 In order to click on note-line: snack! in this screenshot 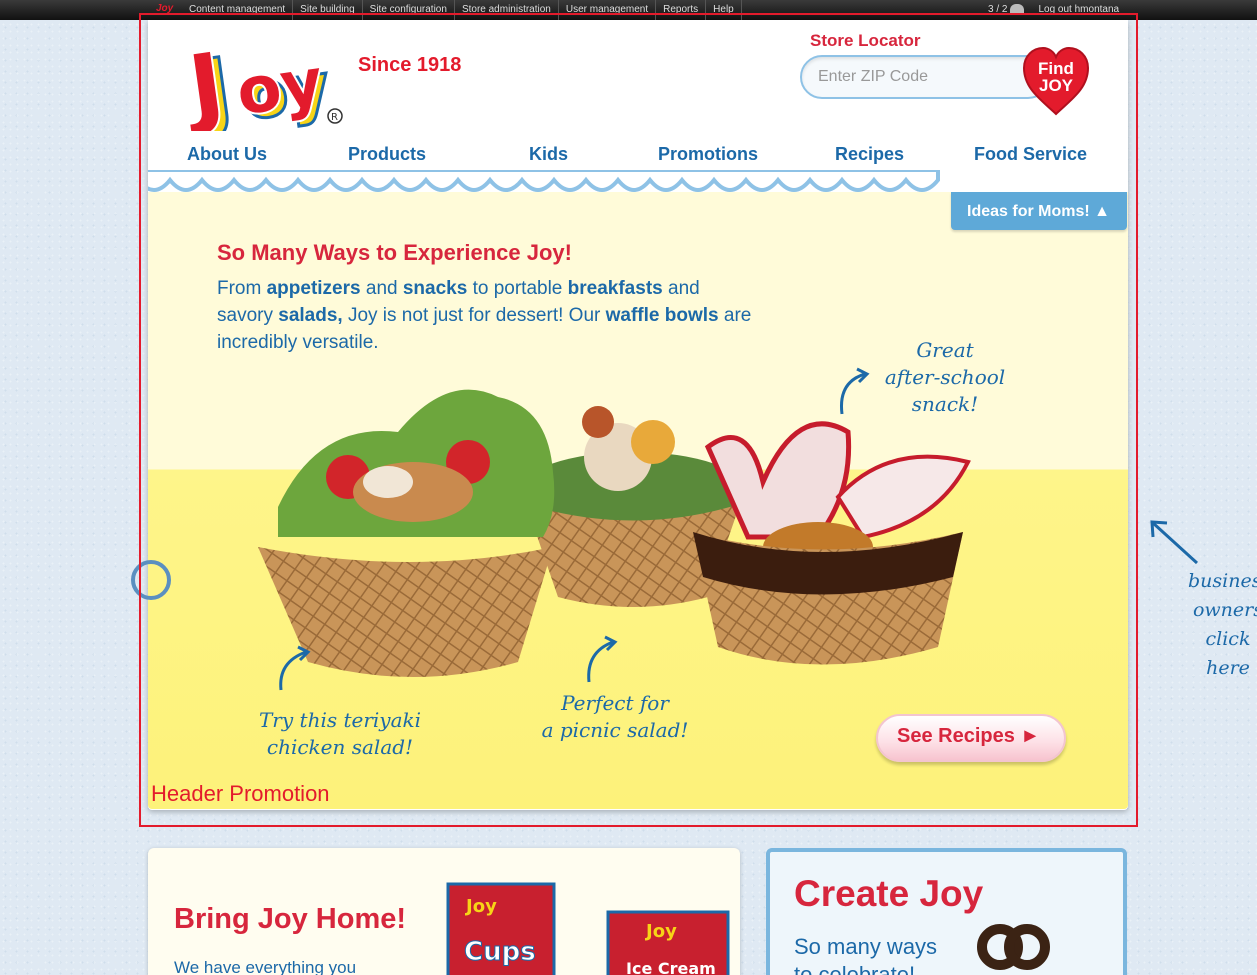, I will do `click(945, 404)`.